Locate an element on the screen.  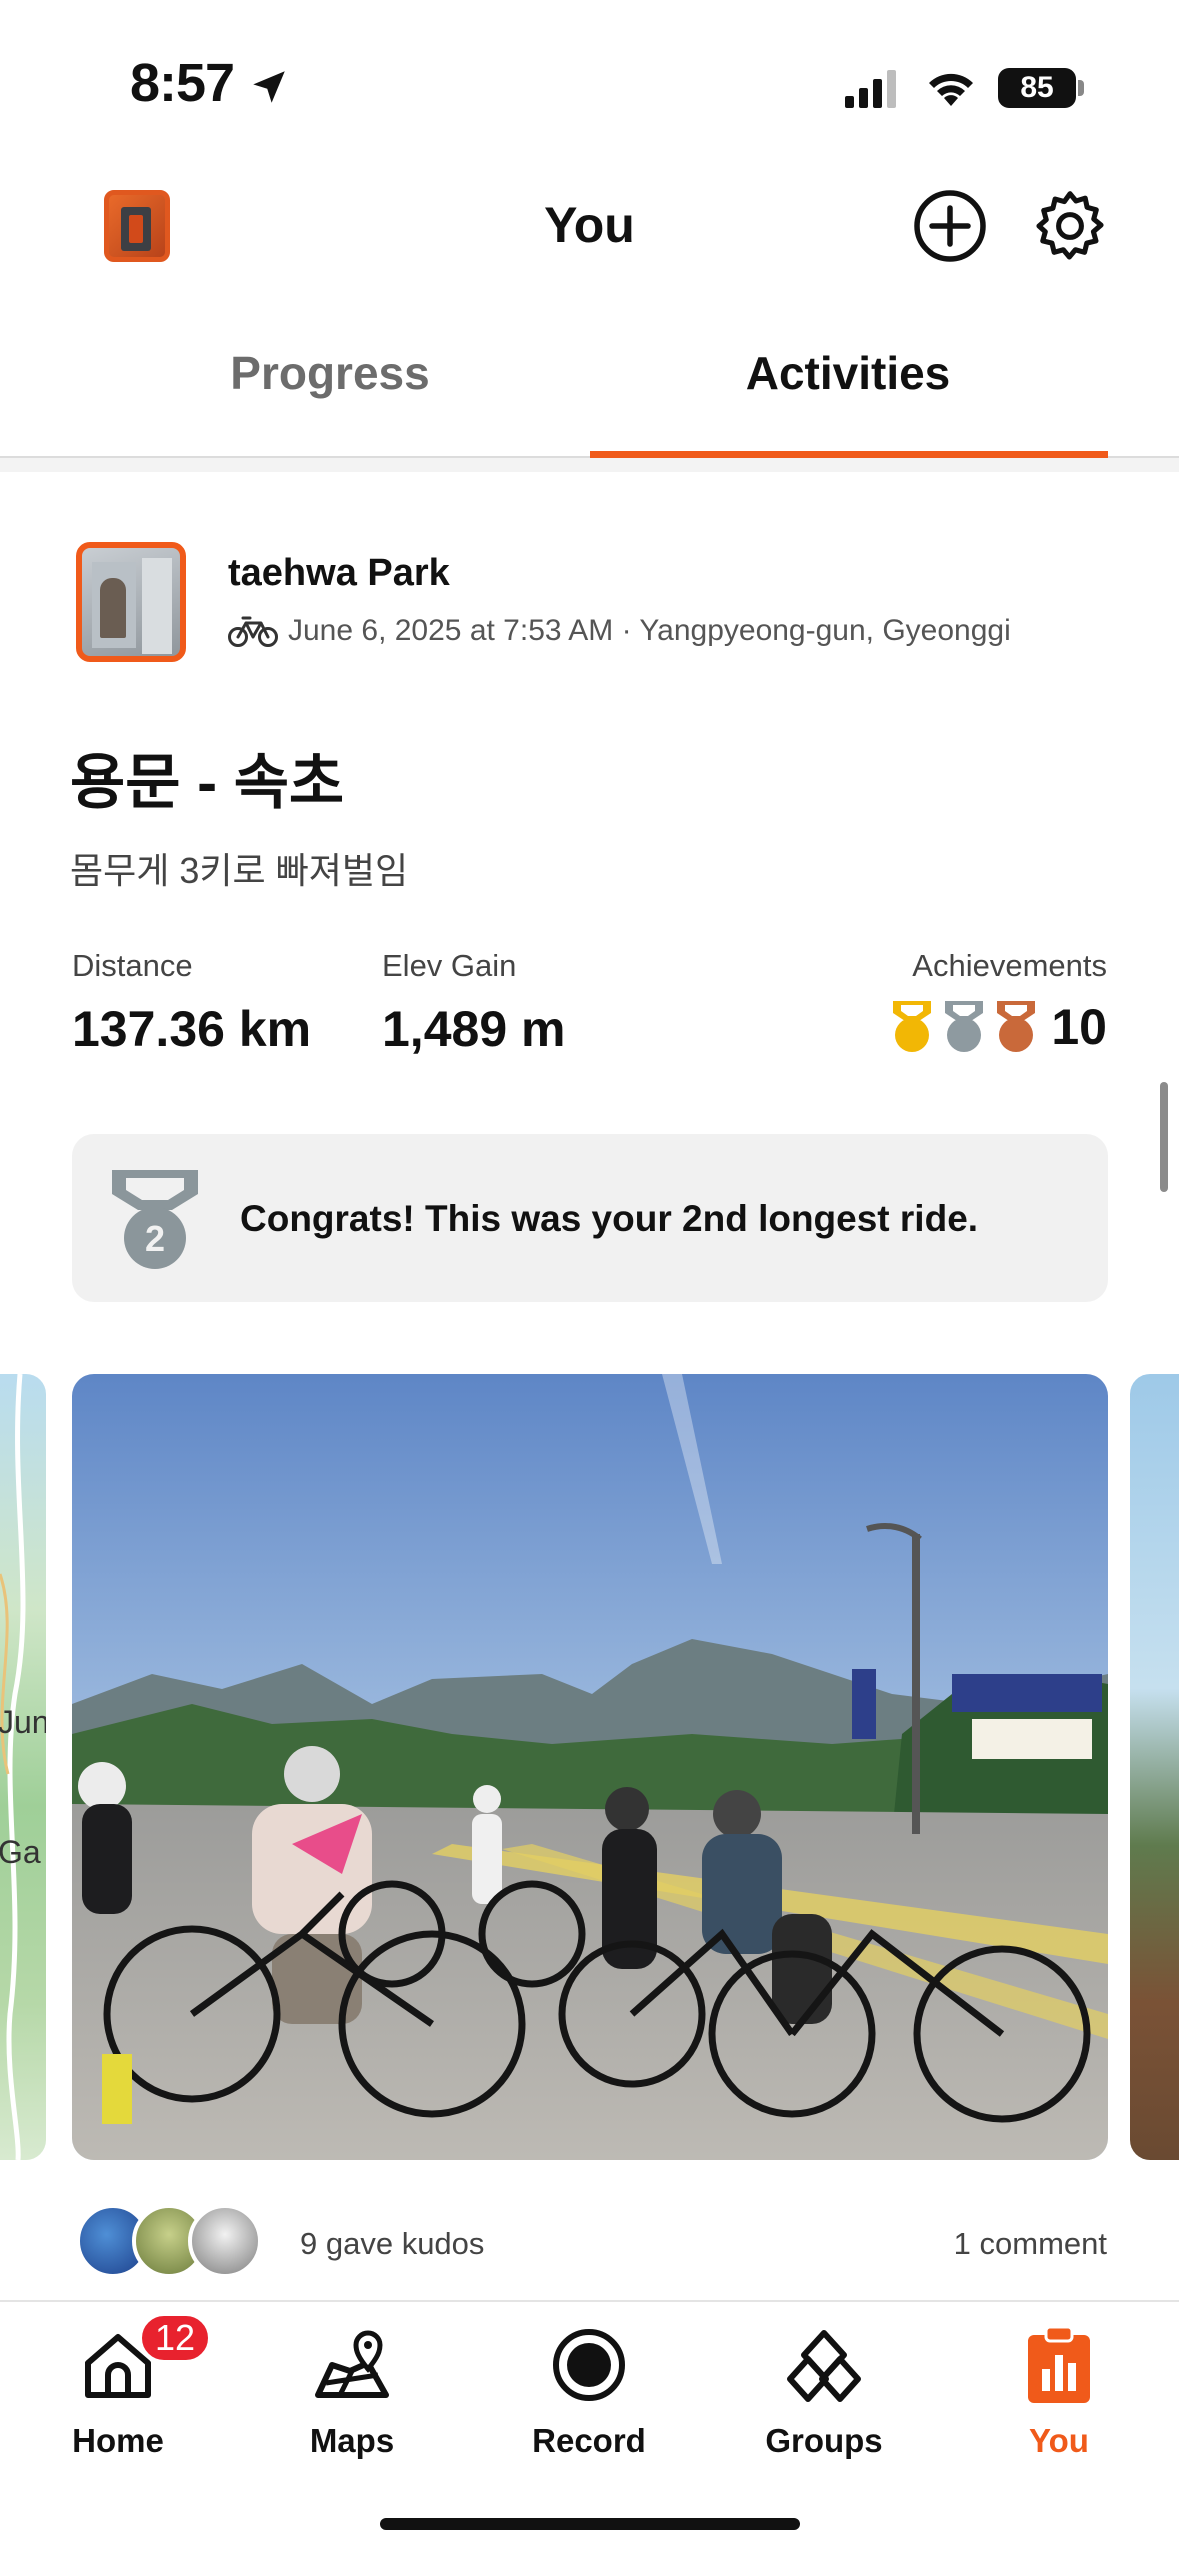
nav-record: Record is located at coordinates (589, 2390).